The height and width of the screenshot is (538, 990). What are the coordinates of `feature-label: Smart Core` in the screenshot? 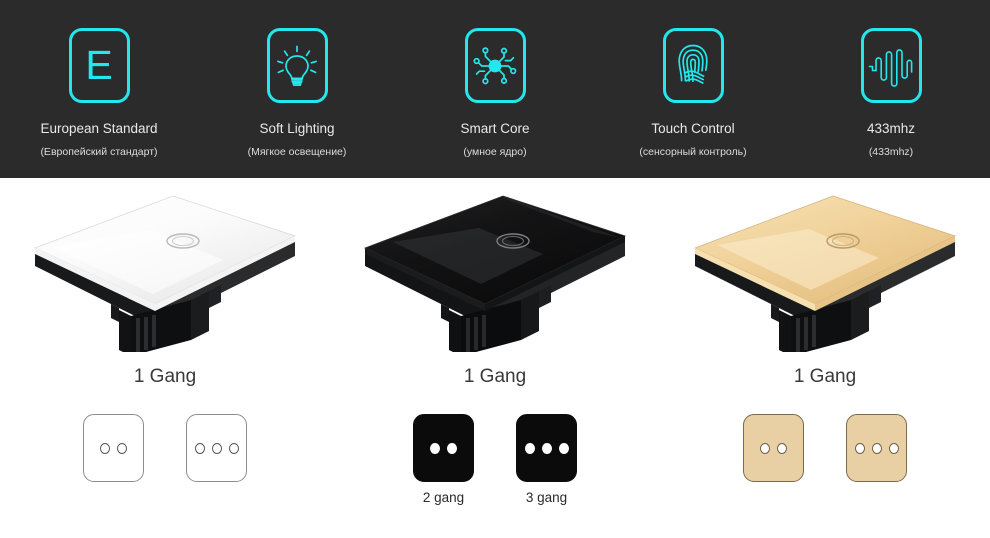 It's located at (495, 128).